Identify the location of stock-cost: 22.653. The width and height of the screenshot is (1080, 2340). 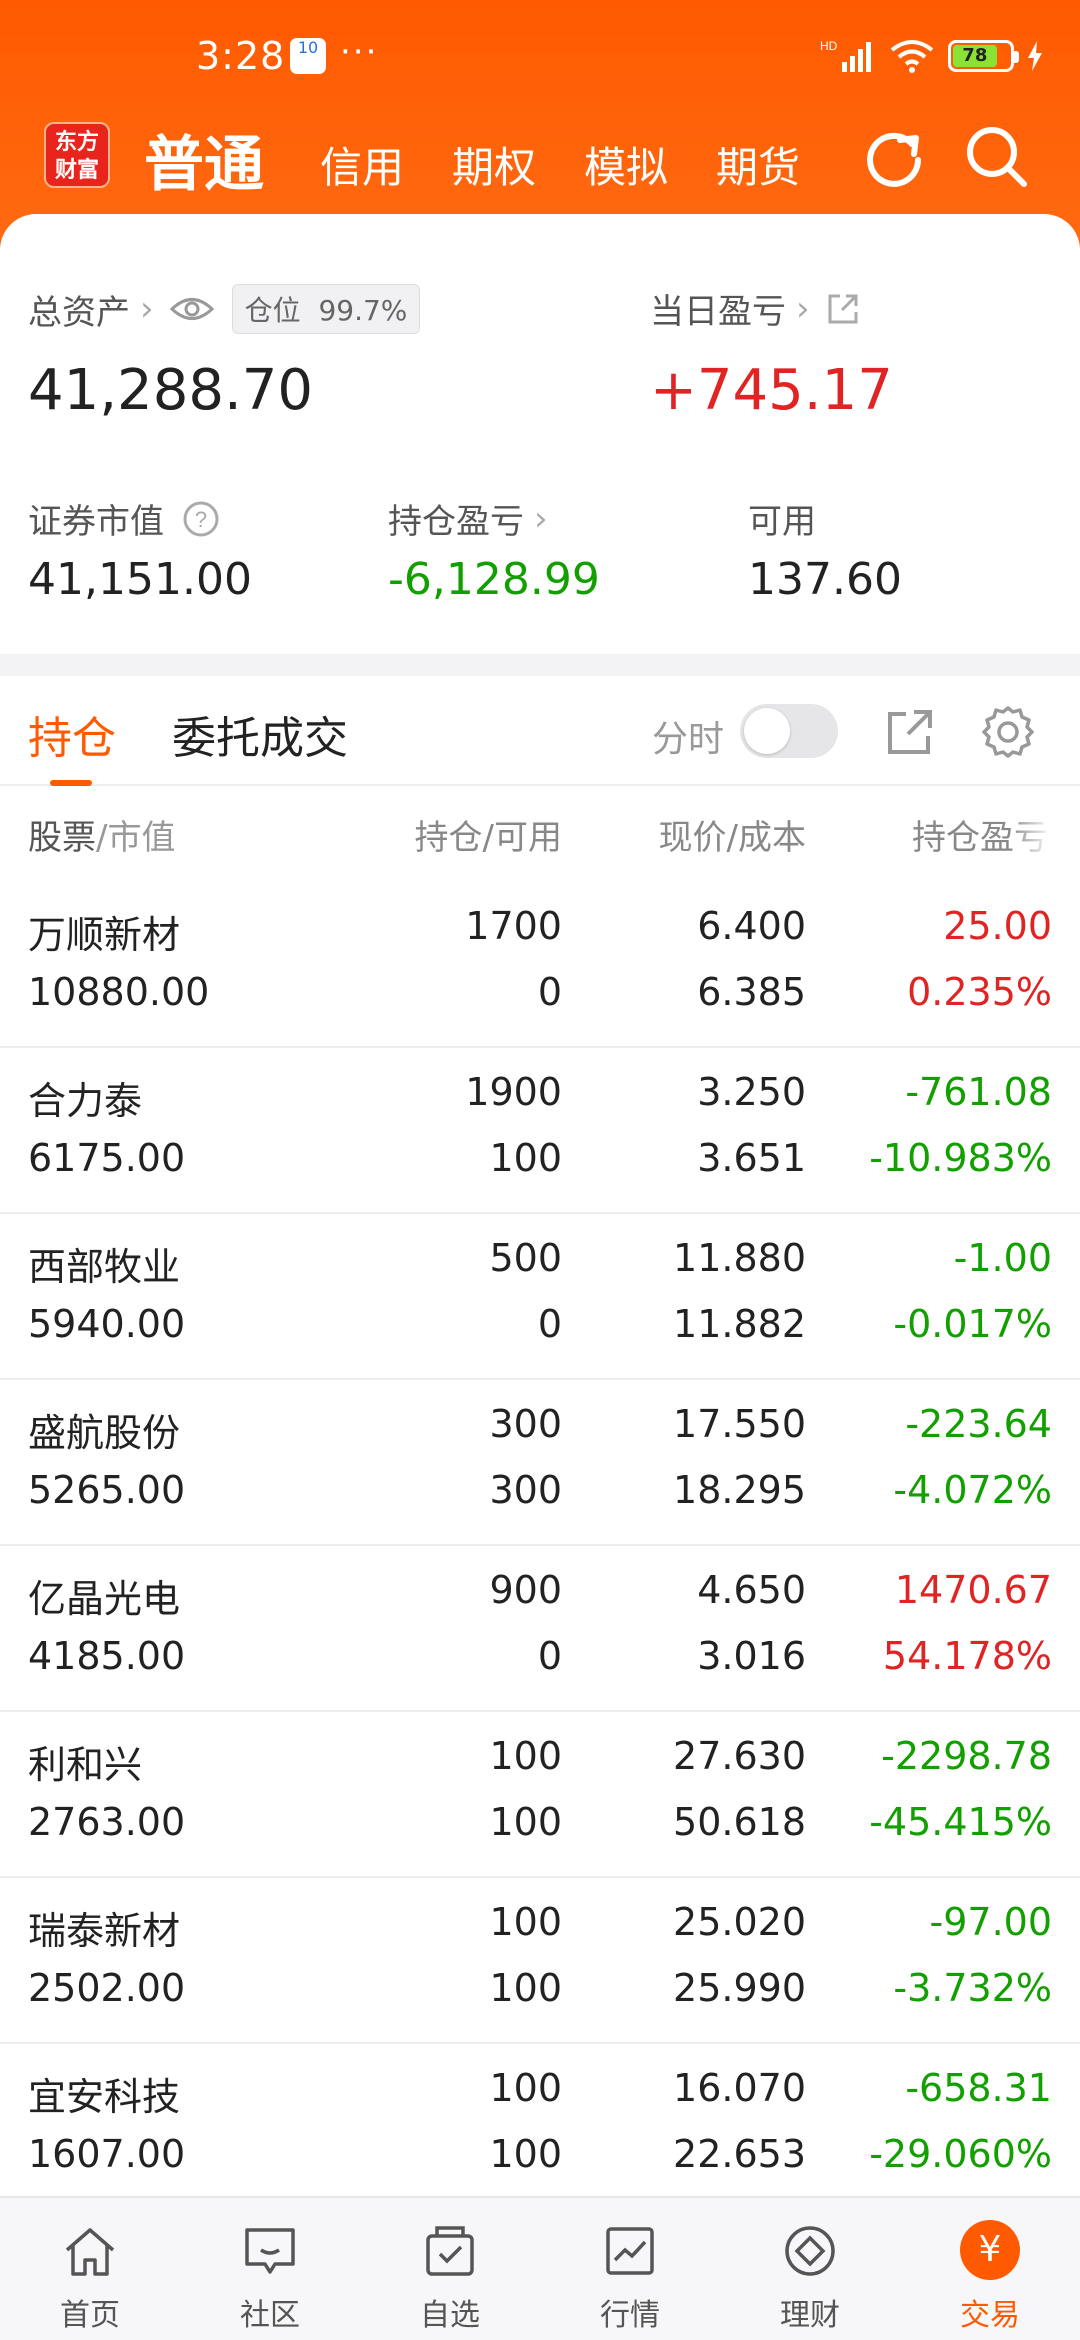
(739, 2154).